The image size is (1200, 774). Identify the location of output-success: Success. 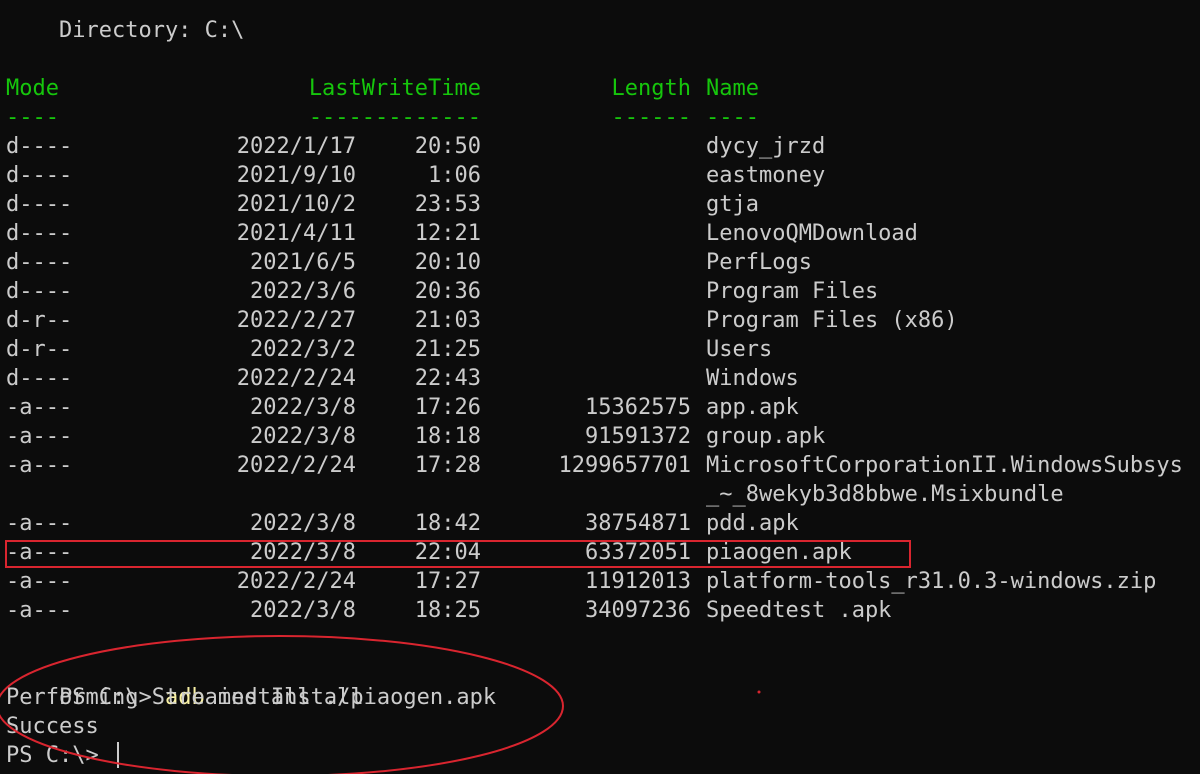
(52, 726).